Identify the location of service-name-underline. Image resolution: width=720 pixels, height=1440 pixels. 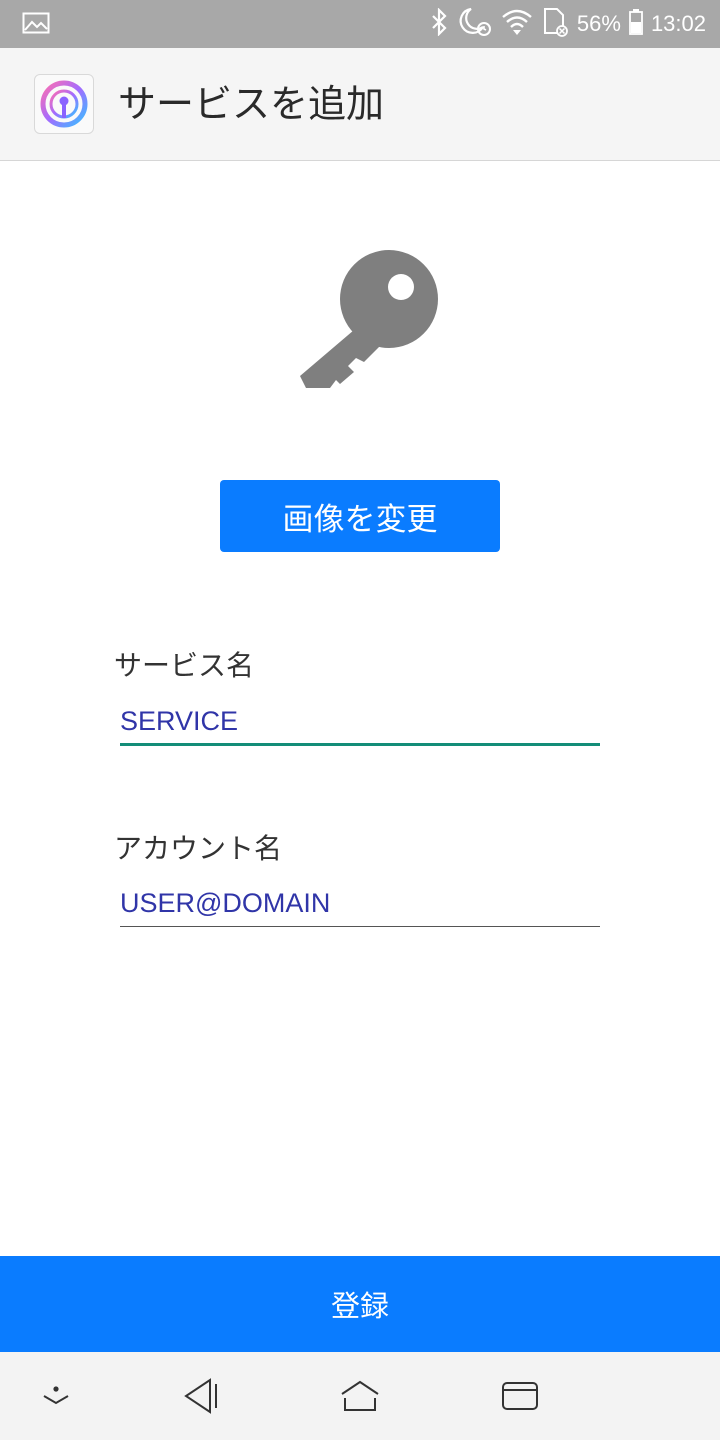
(360, 744).